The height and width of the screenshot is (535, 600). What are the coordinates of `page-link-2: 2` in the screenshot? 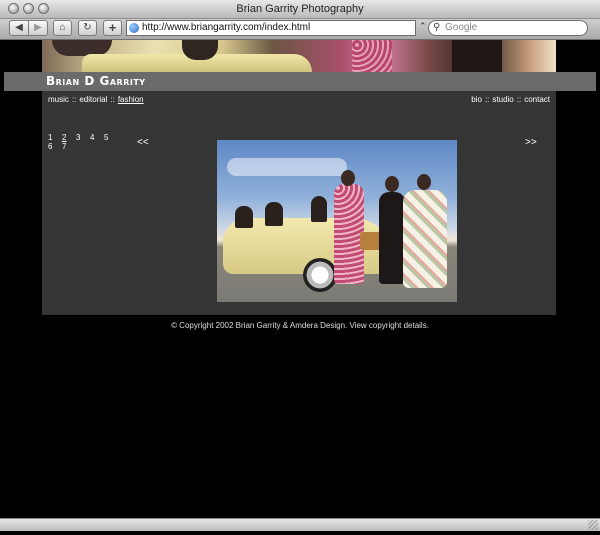 It's located at (69, 137).